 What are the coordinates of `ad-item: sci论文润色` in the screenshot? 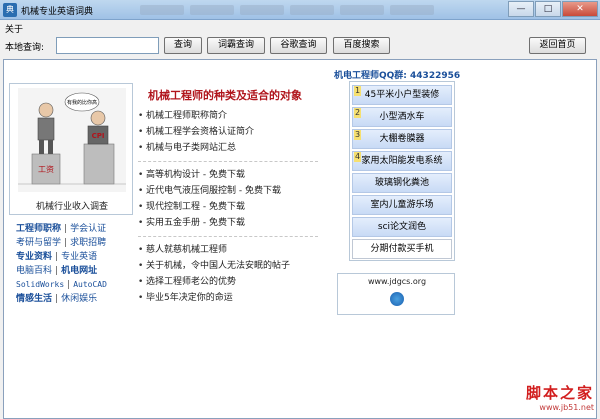 It's located at (402, 227).